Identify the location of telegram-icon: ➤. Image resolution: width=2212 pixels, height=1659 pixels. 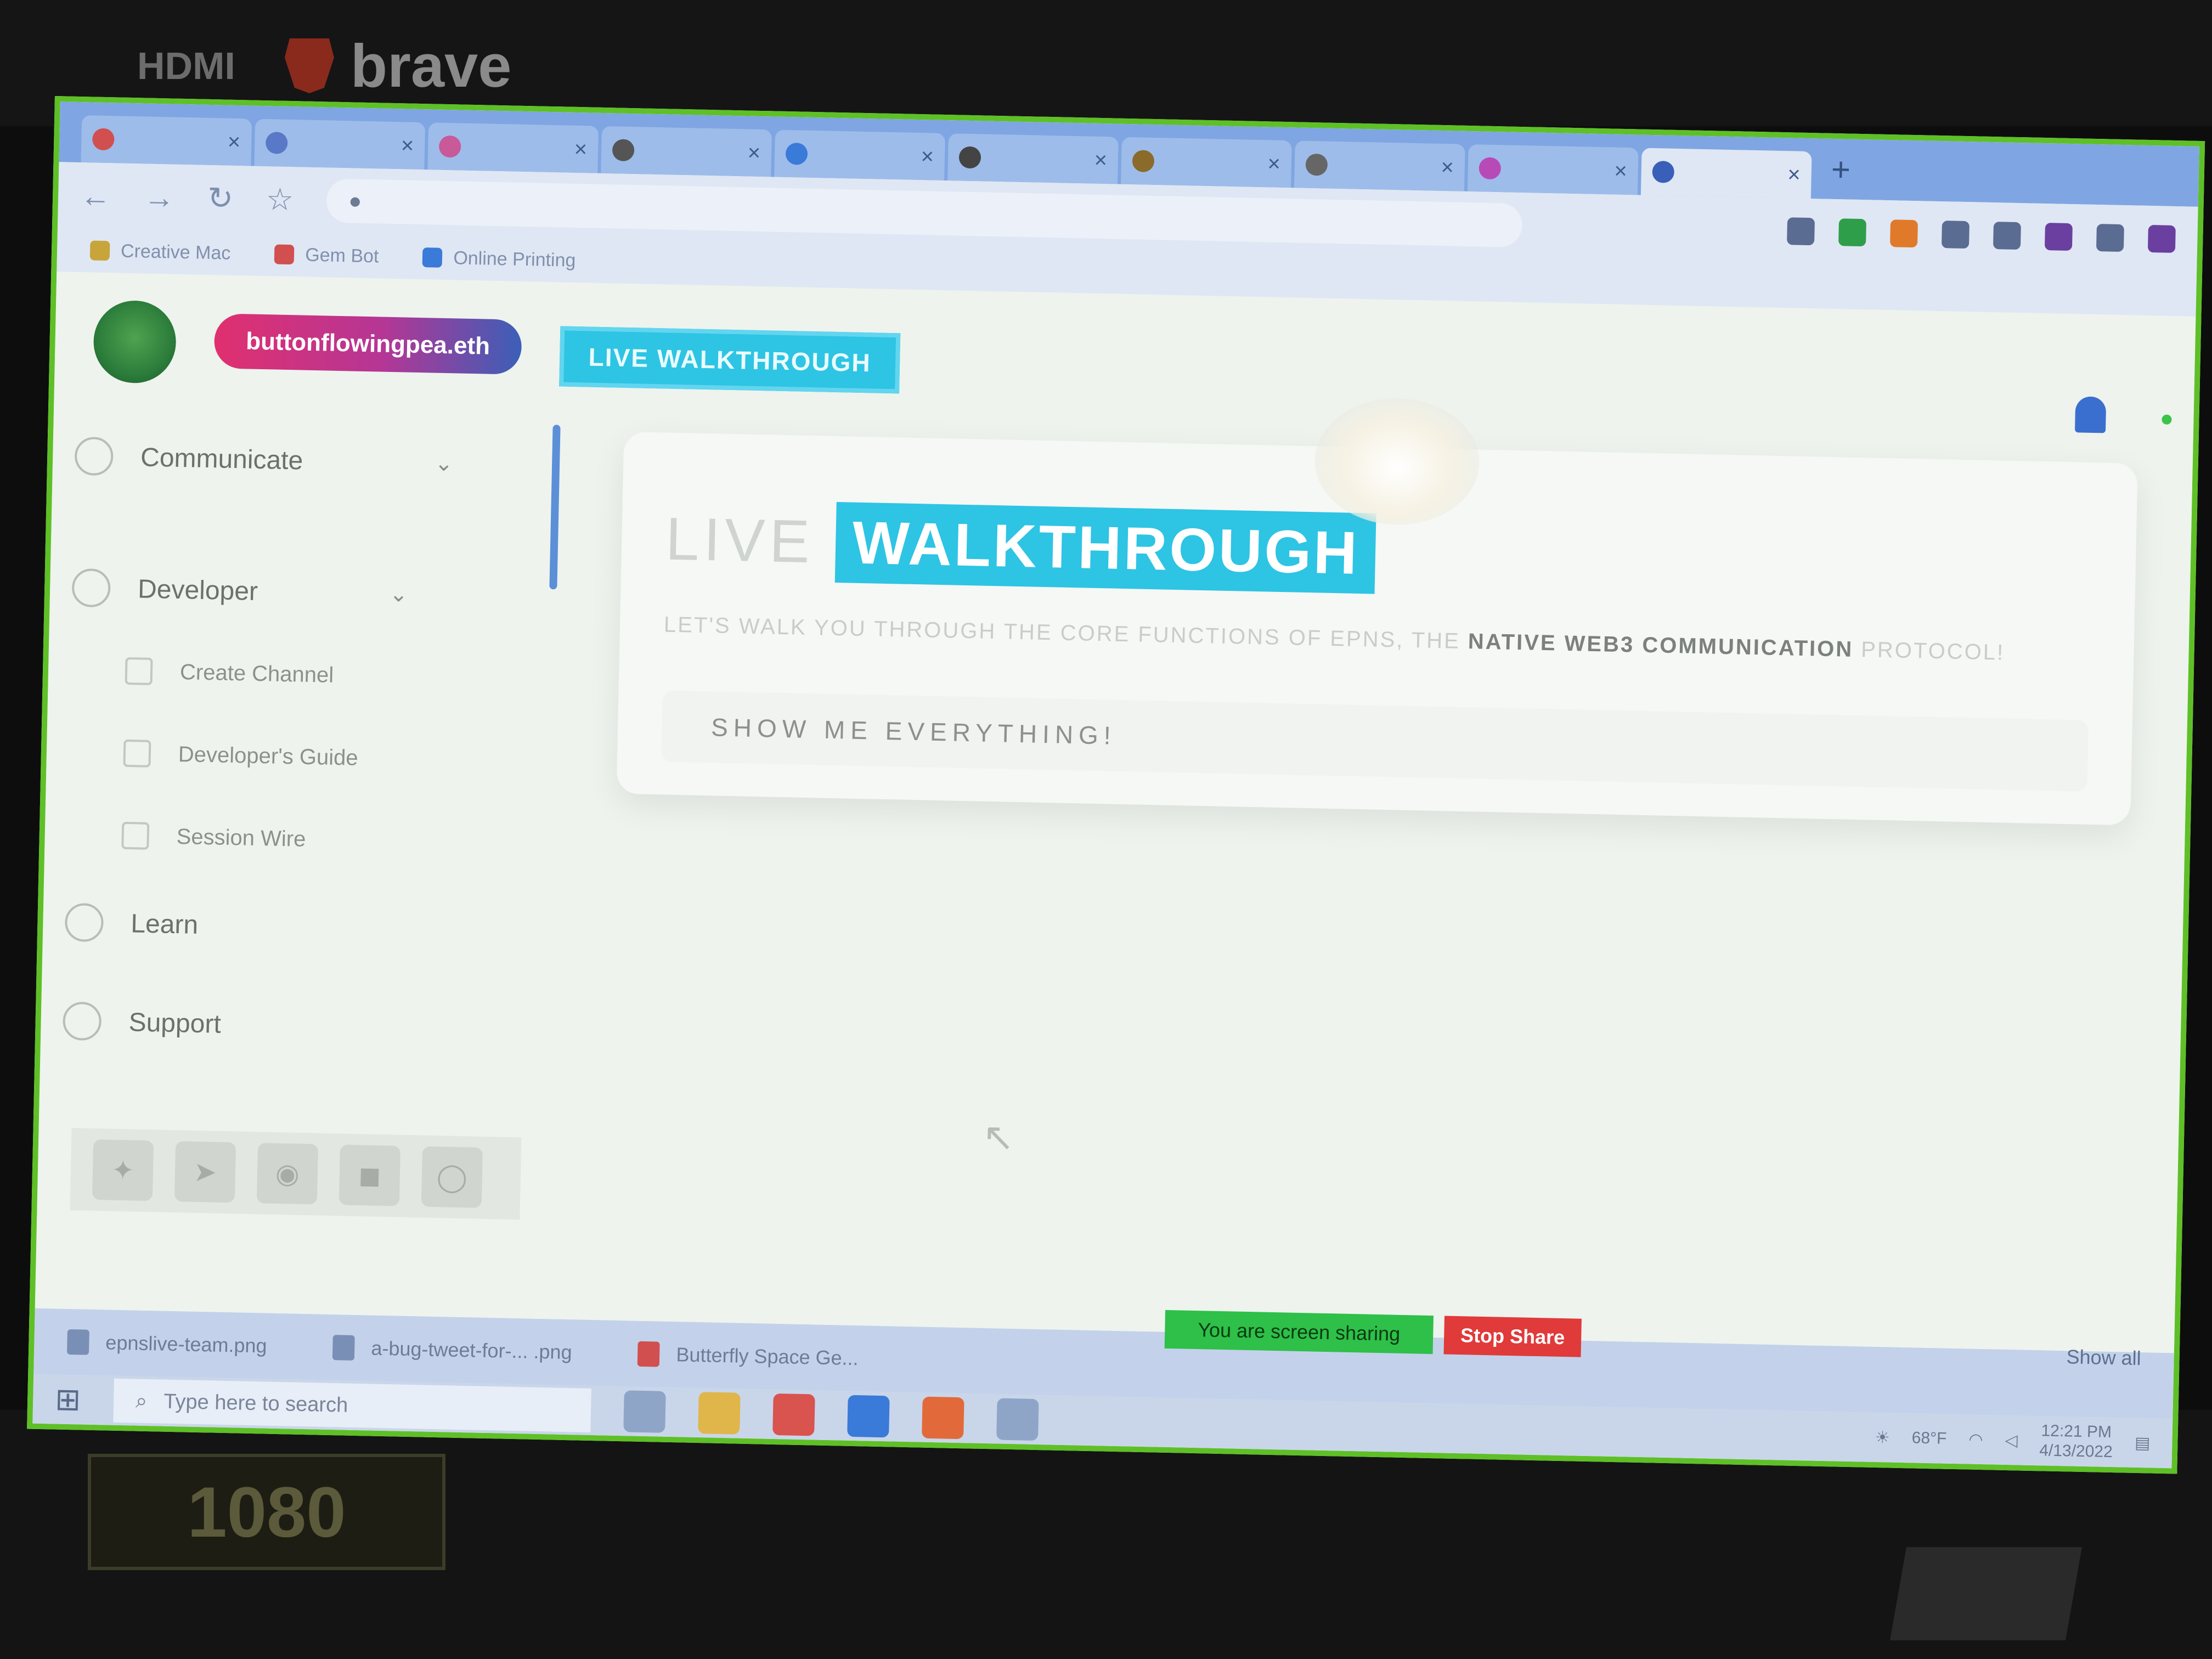
(205, 1172).